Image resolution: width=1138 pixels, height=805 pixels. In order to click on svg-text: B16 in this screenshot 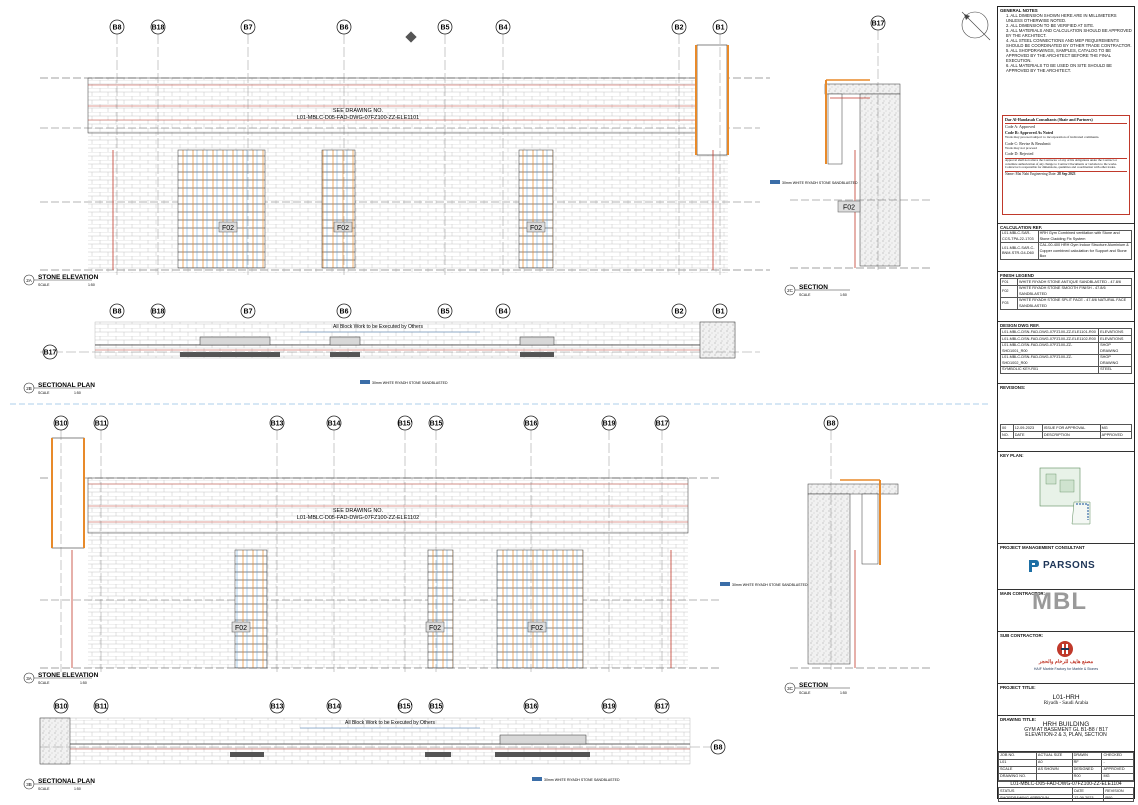, I will do `click(531, 707)`.